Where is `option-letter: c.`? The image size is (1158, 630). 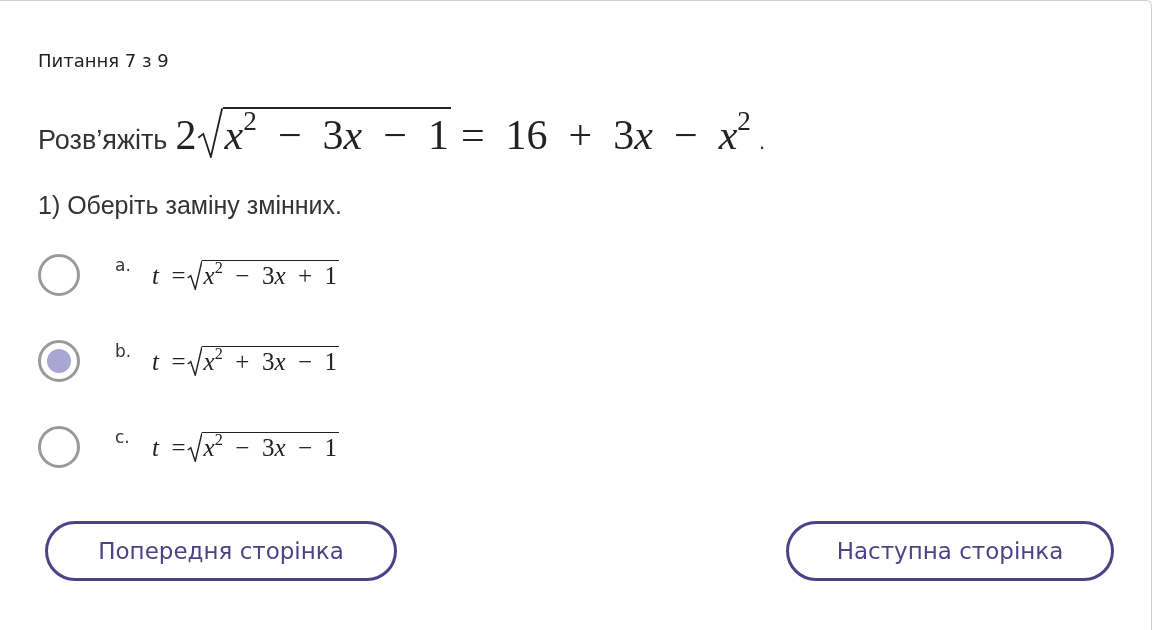
option-letter: c. is located at coordinates (123, 437).